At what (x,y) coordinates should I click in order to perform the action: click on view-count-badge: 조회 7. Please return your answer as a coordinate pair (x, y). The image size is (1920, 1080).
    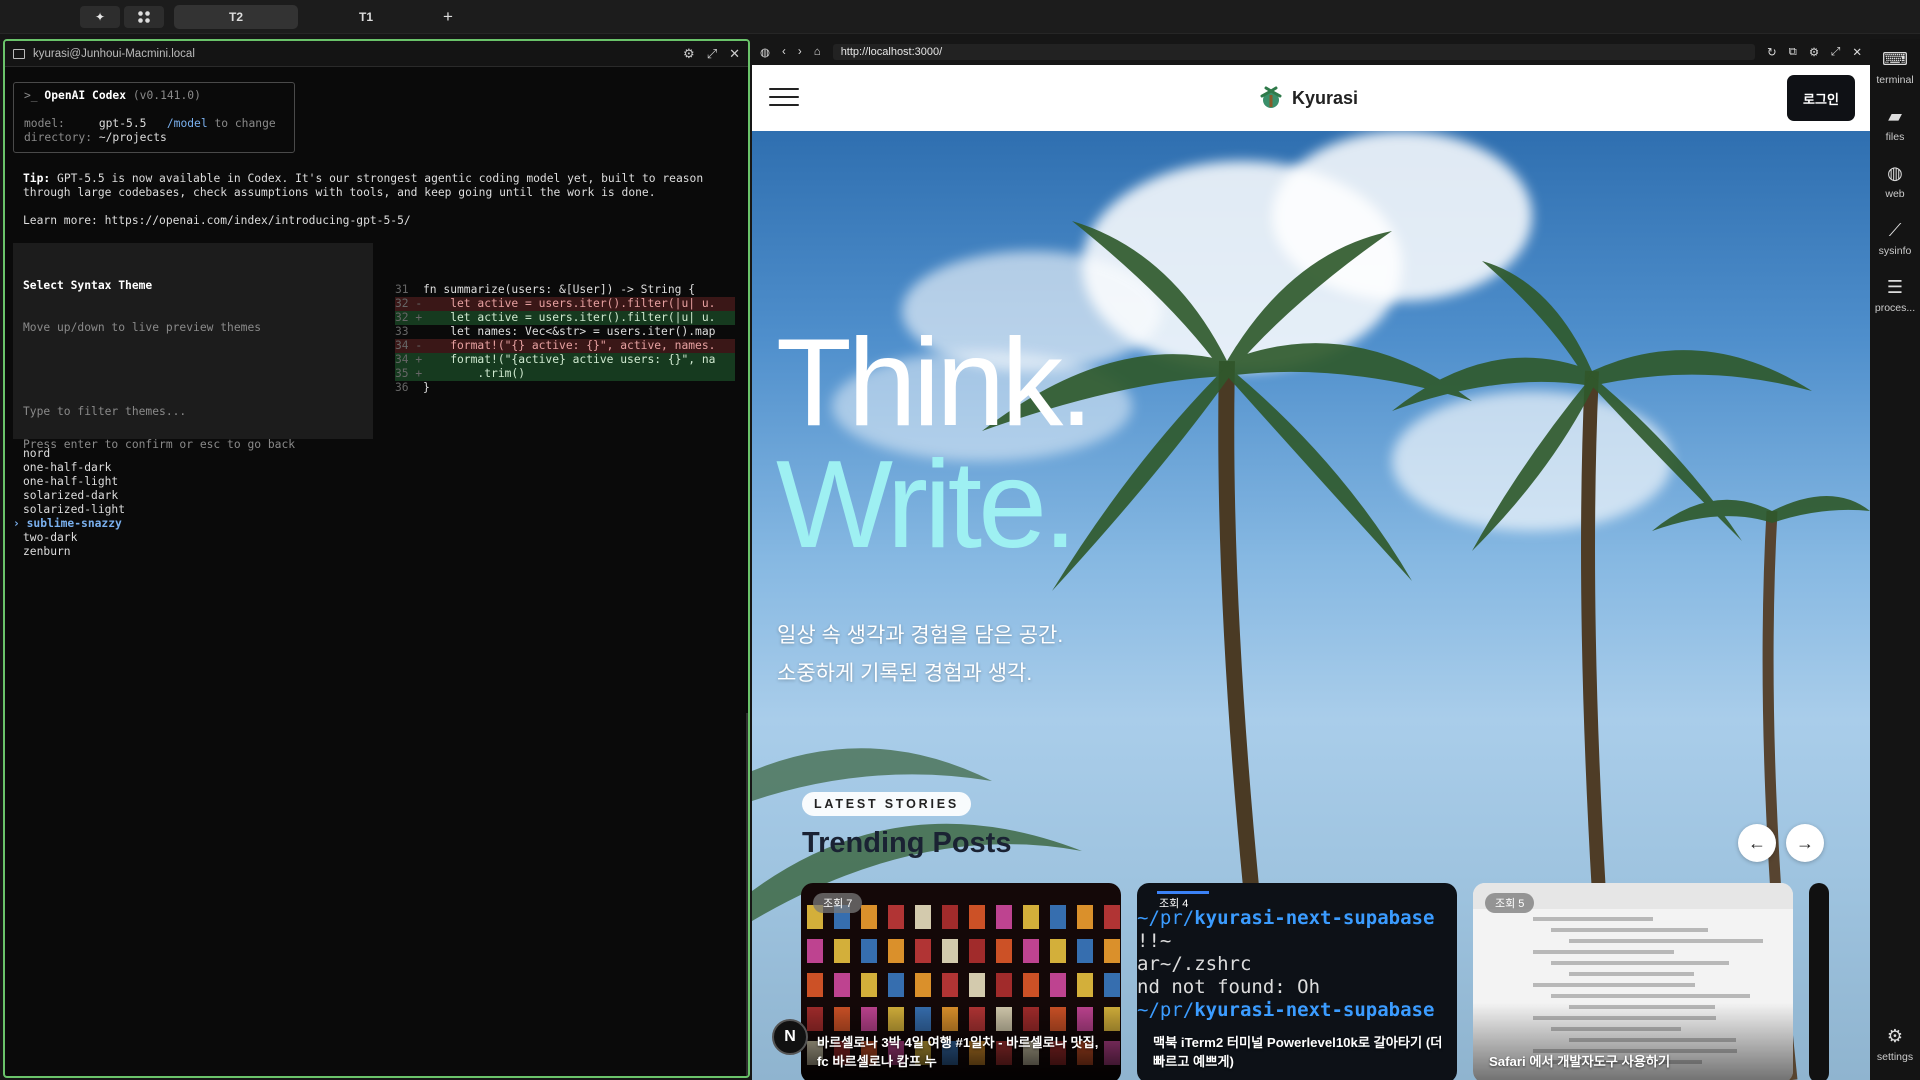
    Looking at the image, I should click on (838, 903).